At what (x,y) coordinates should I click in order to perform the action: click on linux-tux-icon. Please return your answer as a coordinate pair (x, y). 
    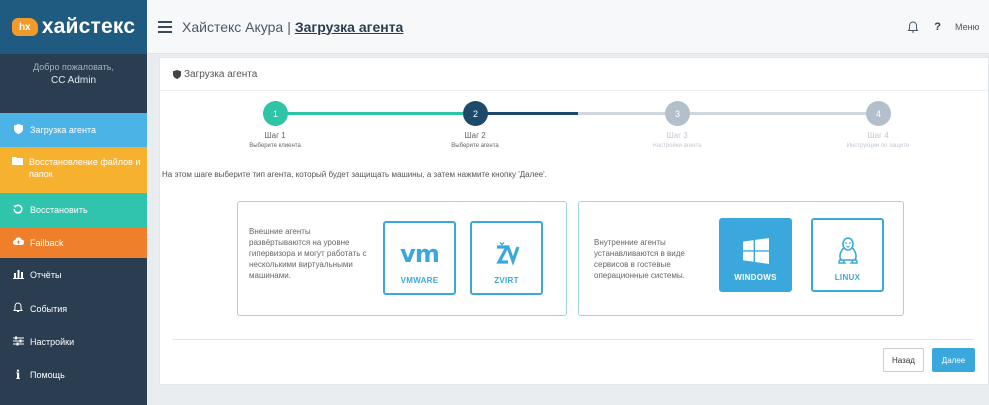
    Looking at the image, I should click on (848, 251).